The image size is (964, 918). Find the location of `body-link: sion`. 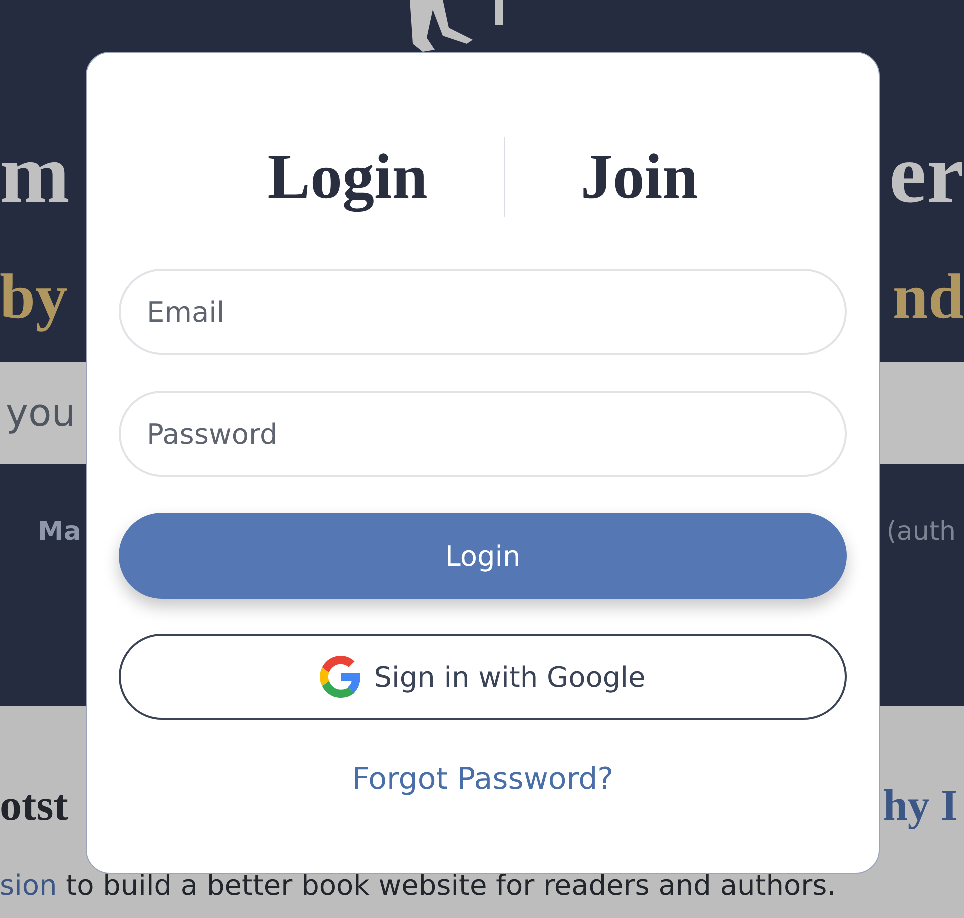

body-link: sion is located at coordinates (29, 885).